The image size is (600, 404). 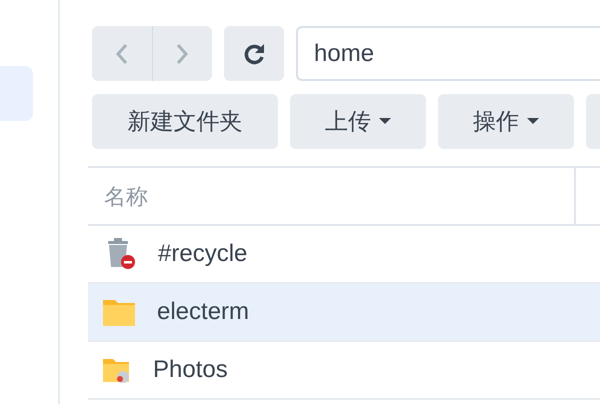 I want to click on chevron-left-icon, so click(x=121, y=54).